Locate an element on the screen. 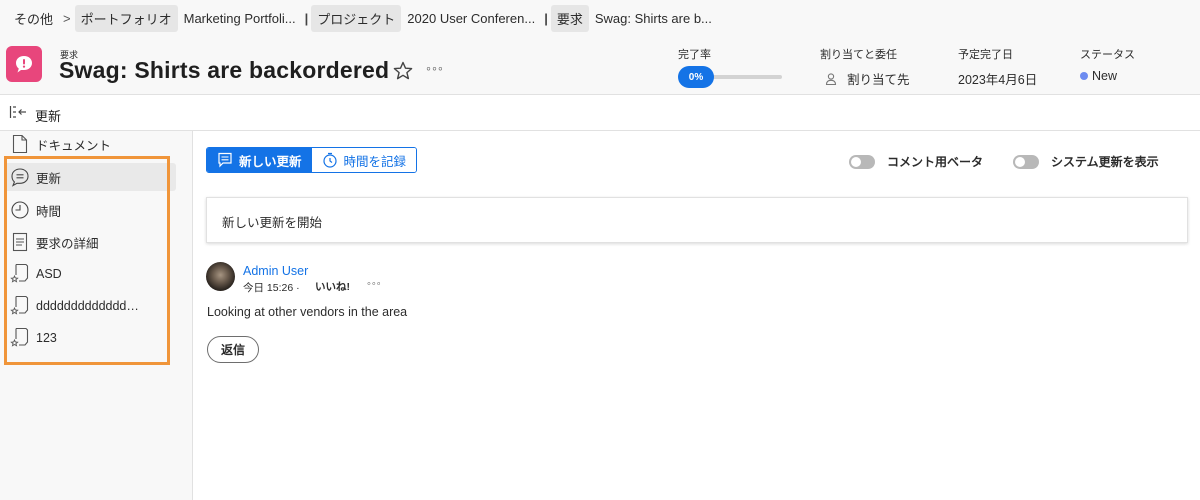  nav-item-label: 要求の詳細 is located at coordinates (67, 243).